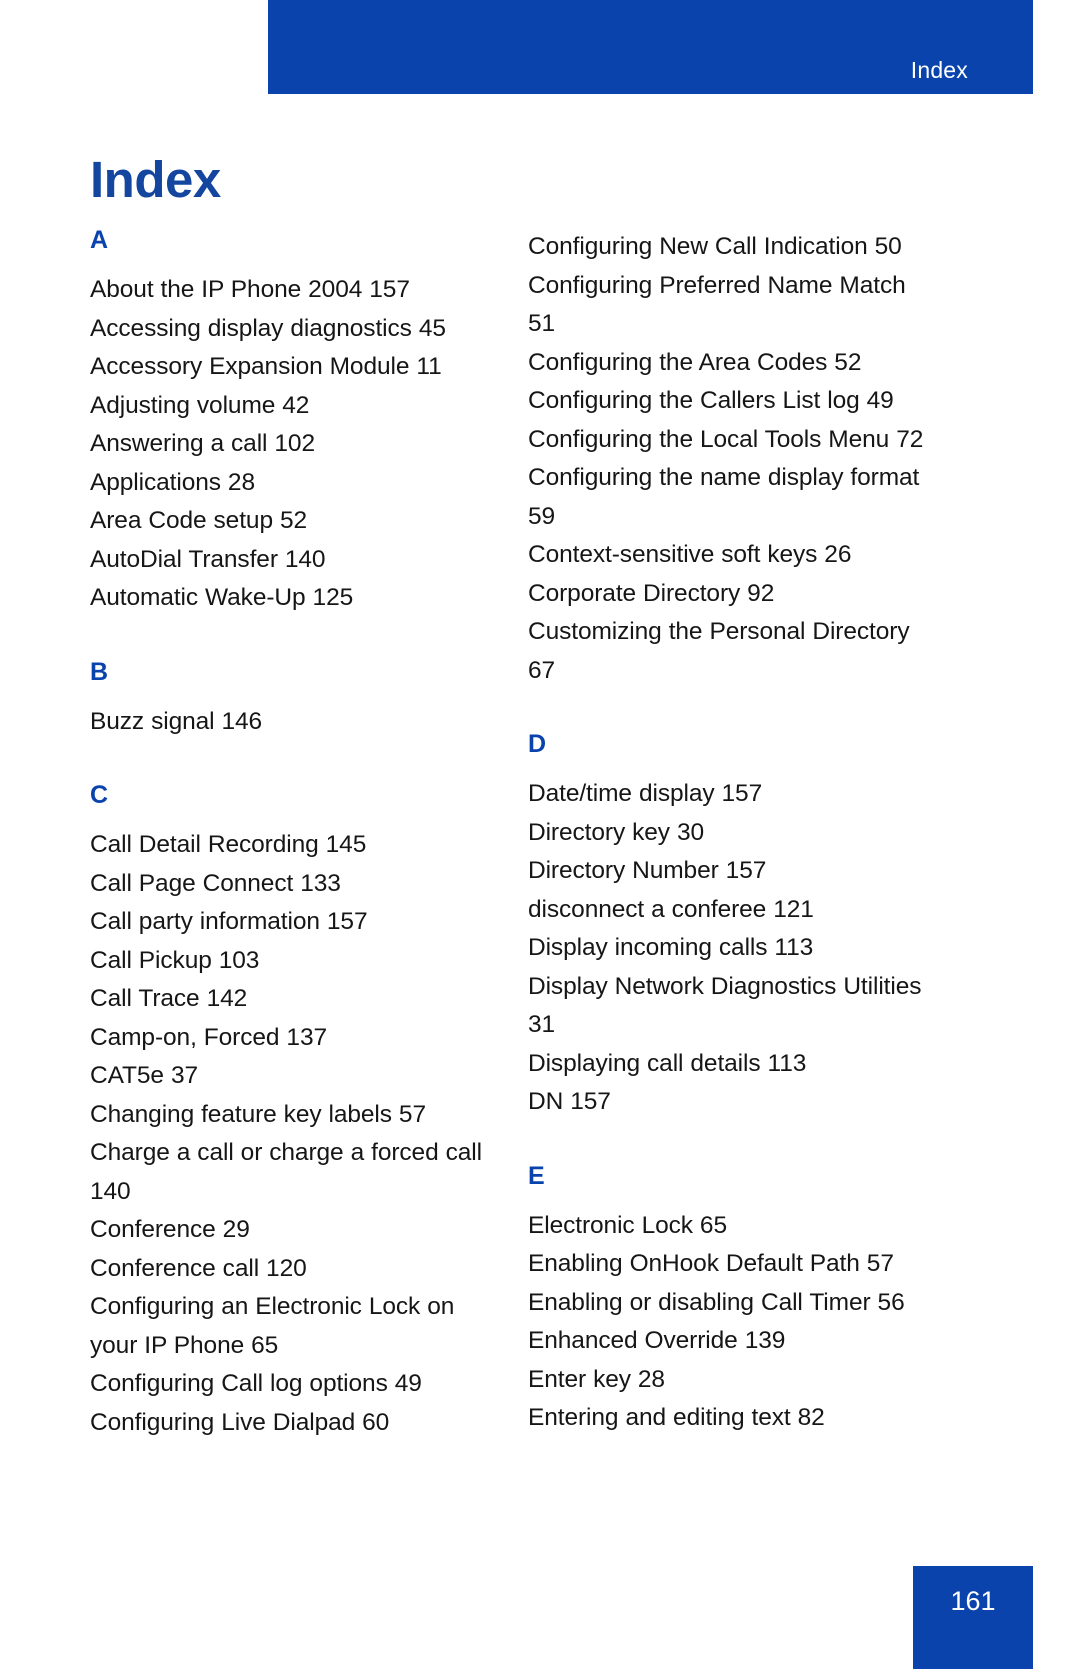 The image size is (1080, 1669). I want to click on section-letter-d: D, so click(537, 744).